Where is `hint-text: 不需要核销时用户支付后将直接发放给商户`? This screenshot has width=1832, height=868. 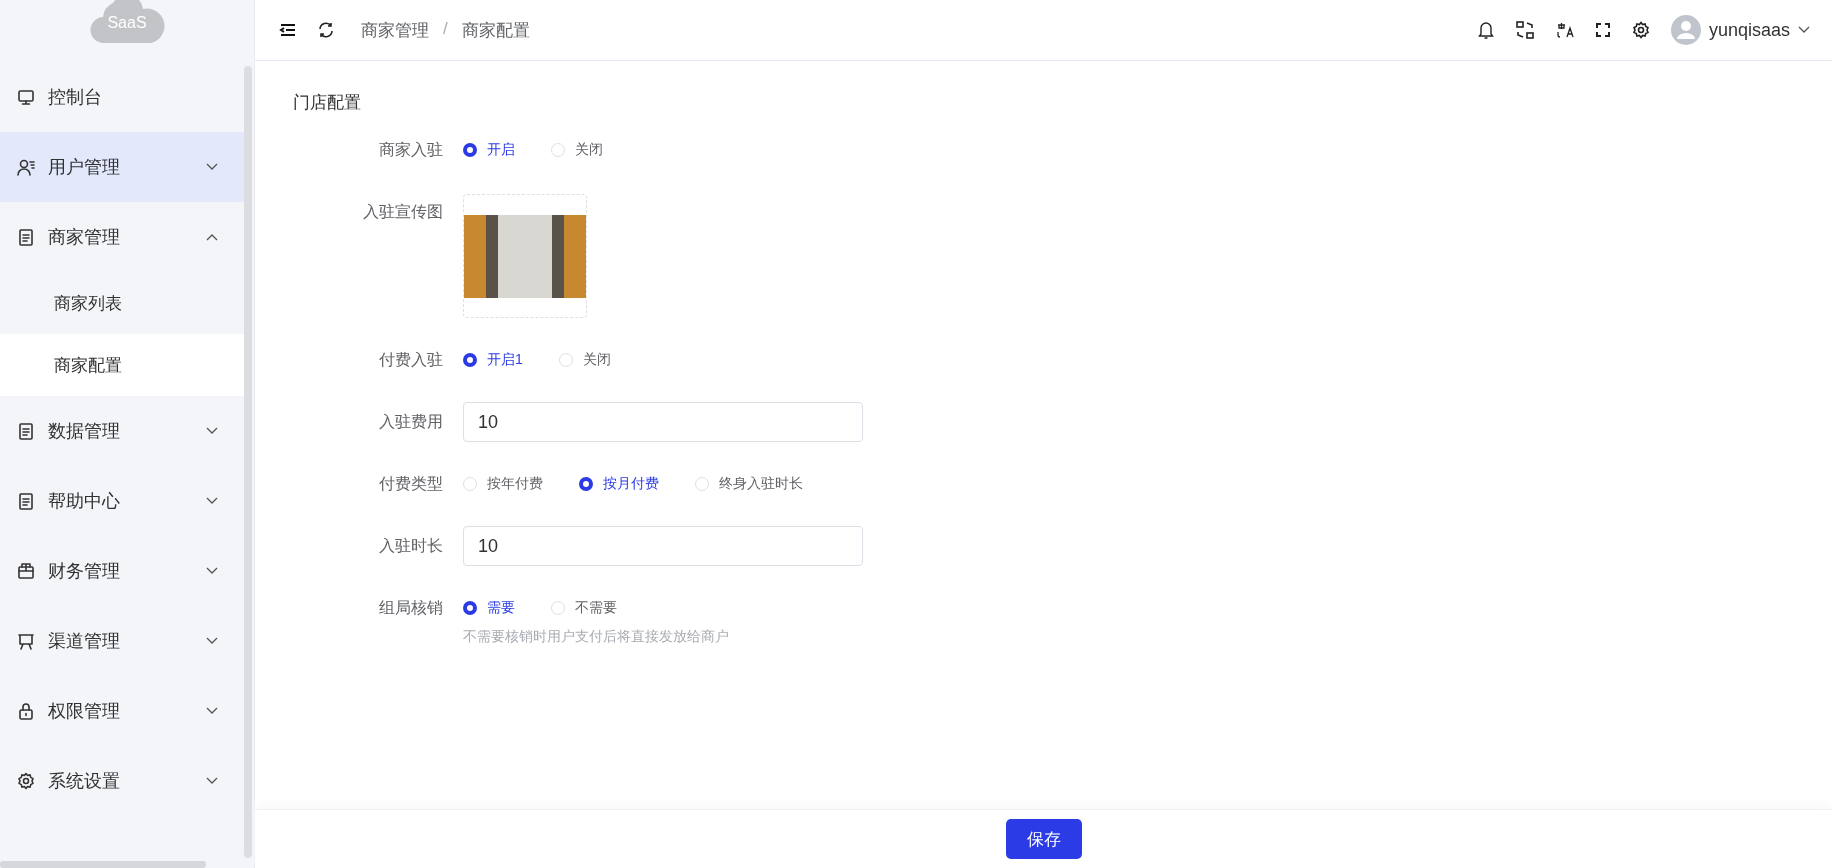 hint-text: 不需要核销时用户支付后将直接发放给商户 is located at coordinates (596, 637).